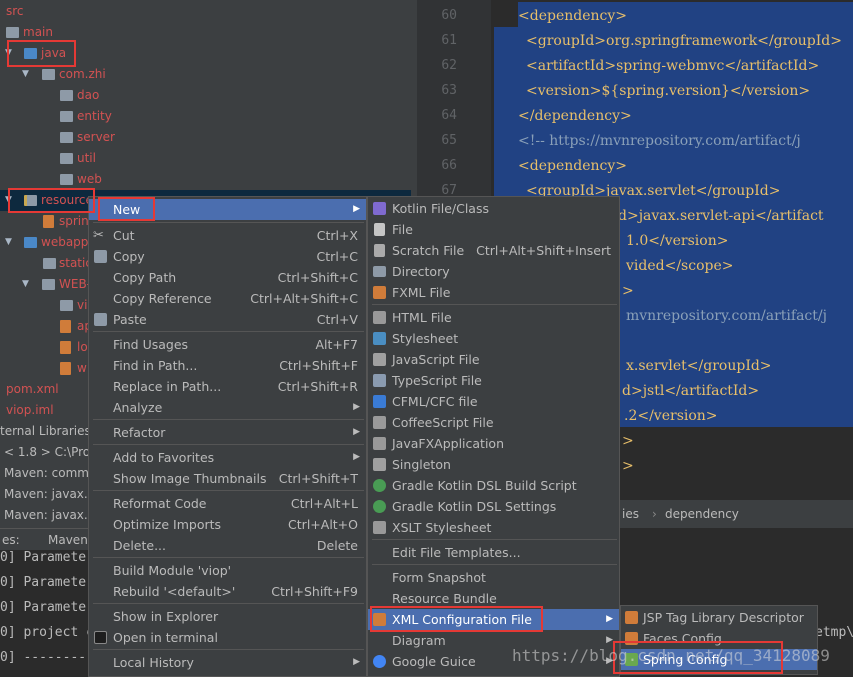 The height and width of the screenshot is (677, 853). I want to click on html-icon, so click(379, 317).